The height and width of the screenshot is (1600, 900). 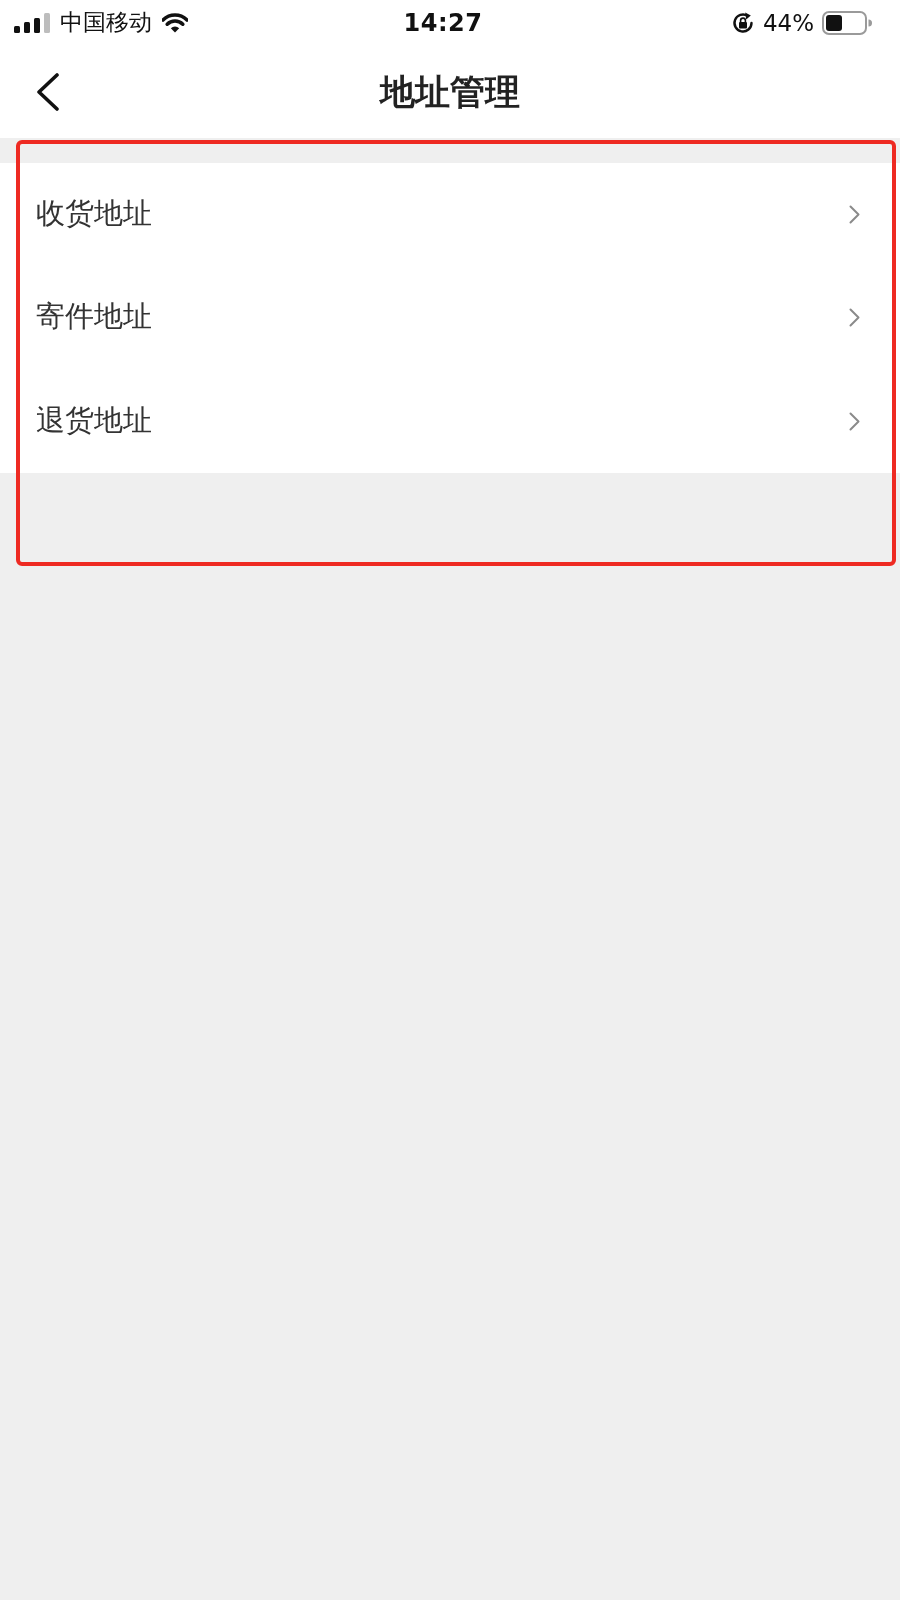 I want to click on carrier-name: 中国移动, so click(x=106, y=22).